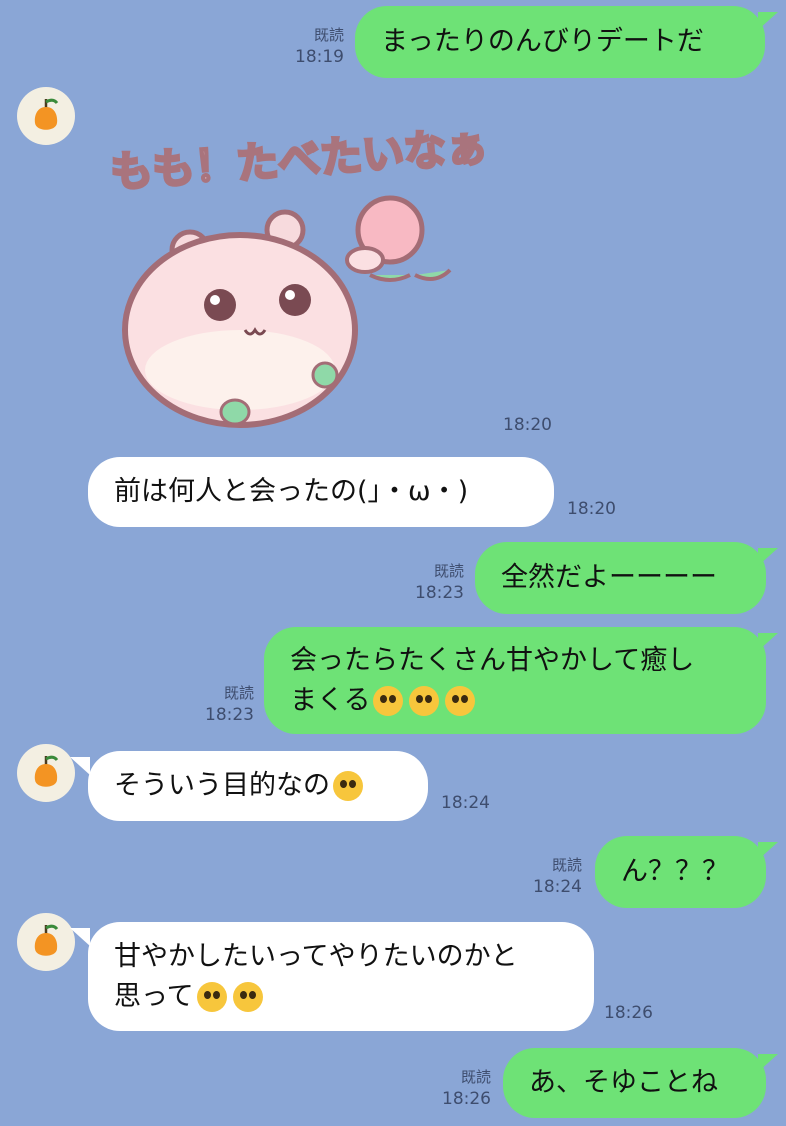 Image resolution: width=786 pixels, height=1126 pixels. I want to click on sticker-message: もも！たべたいなぁ, so click(295, 270).